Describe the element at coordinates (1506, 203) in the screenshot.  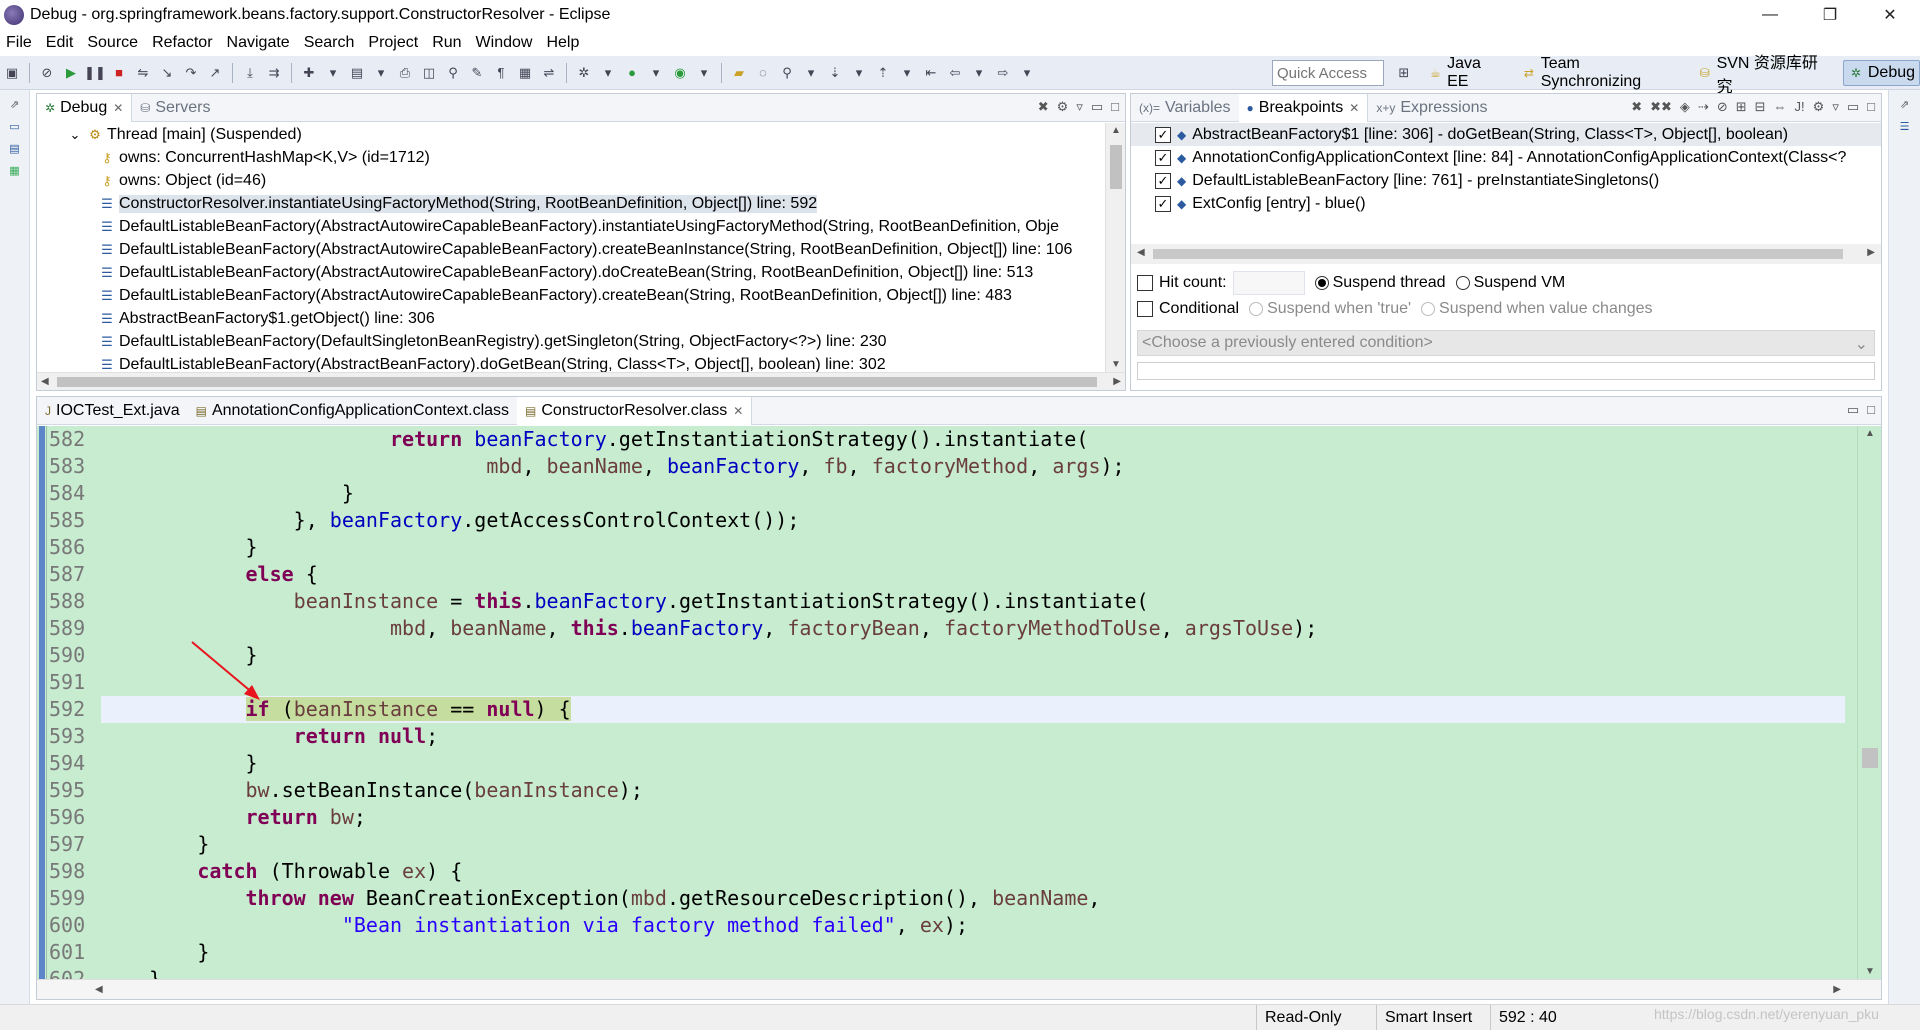
I see `breakpoint-item: ✓ ◆ ExtConfig [entry] - blue()` at that location.